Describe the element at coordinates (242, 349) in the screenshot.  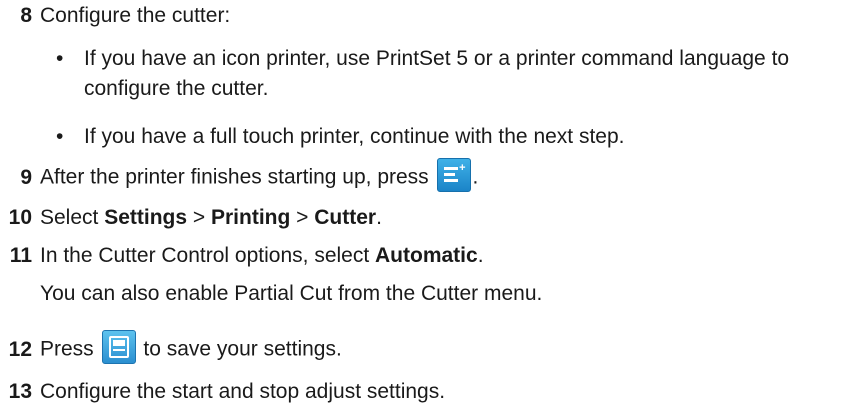
I see `step-text-end: to save your settings.` at that location.